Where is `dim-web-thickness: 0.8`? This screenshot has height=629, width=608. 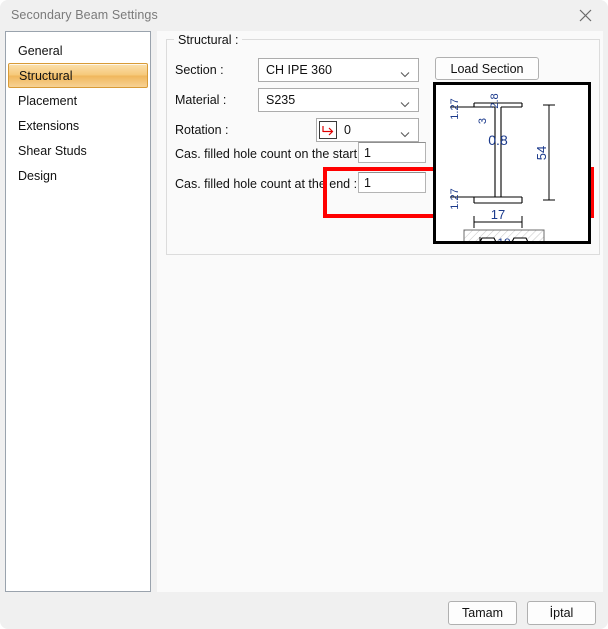
dim-web-thickness: 0.8 is located at coordinates (498, 140).